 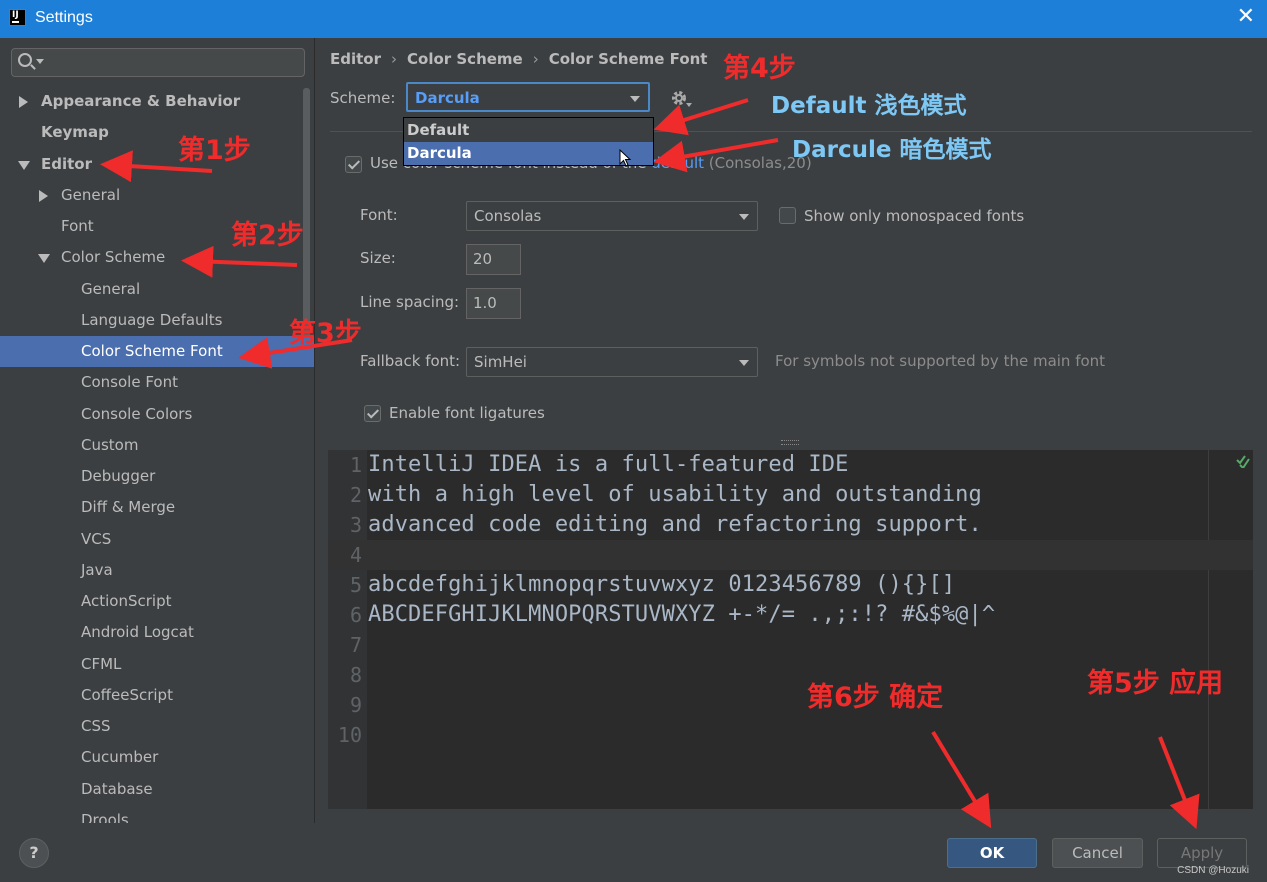 I want to click on sidebar-item-debugger: Debugger, so click(x=150, y=476).